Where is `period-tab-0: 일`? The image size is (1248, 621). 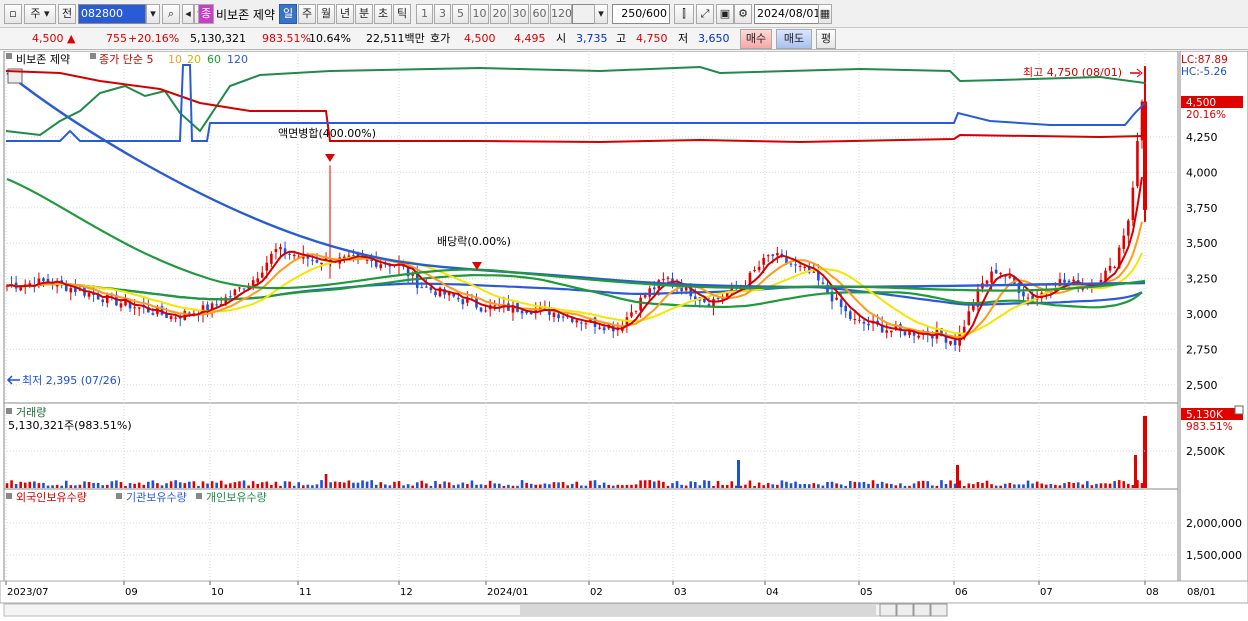
period-tab-0: 일 is located at coordinates (288, 14).